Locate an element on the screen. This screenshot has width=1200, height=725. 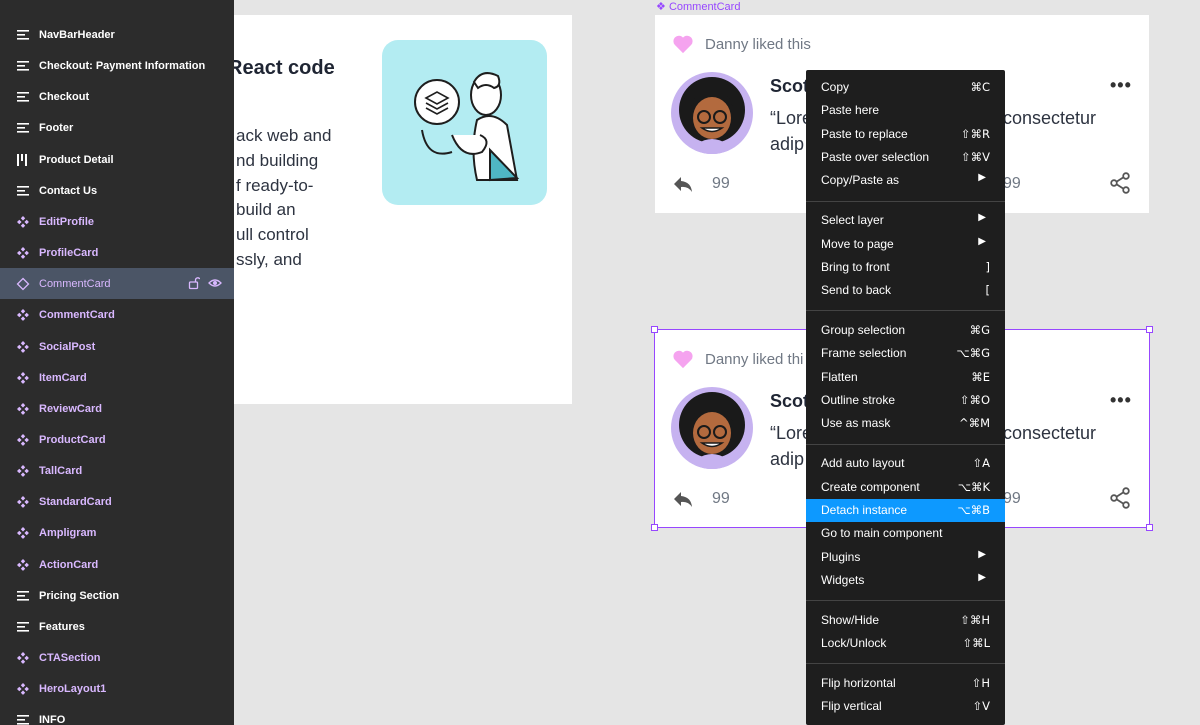
layer-item: ReviewCard is located at coordinates (117, 408).